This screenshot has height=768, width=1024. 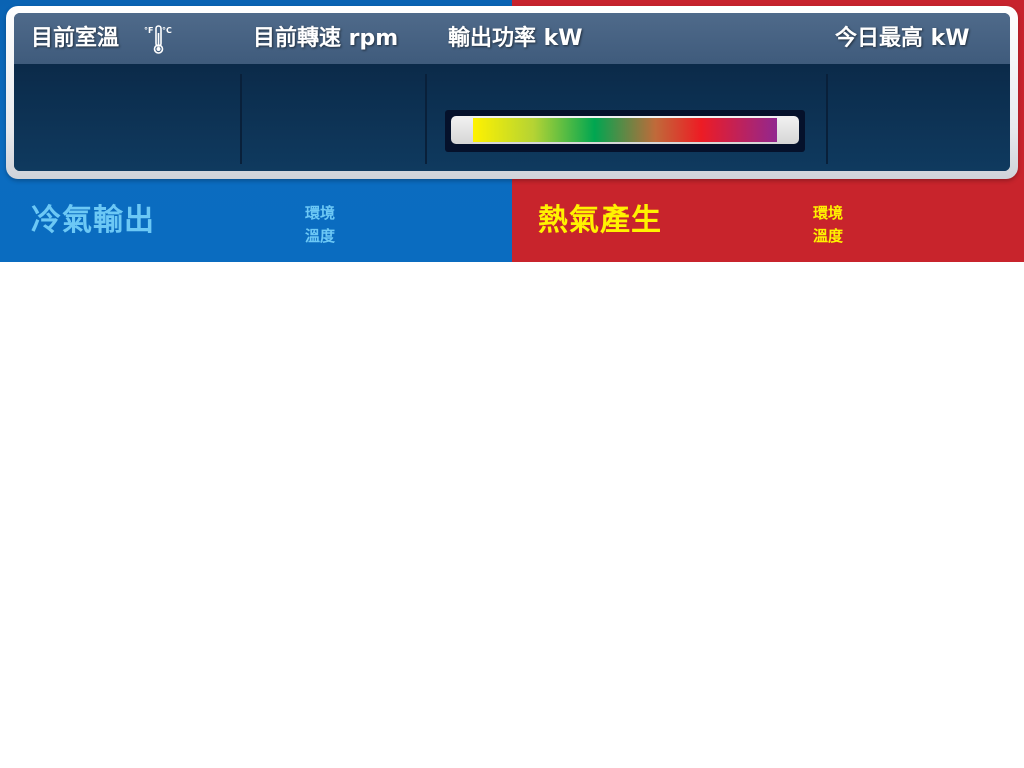 What do you see at coordinates (902, 38) in the screenshot?
I see `today-max-label: 今日最高 kW` at bounding box center [902, 38].